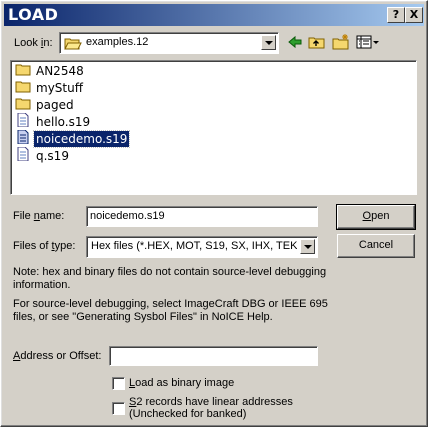 The image size is (428, 427). I want to click on list-item-noicedemo-s19: noicedemo.s19, so click(73, 138).